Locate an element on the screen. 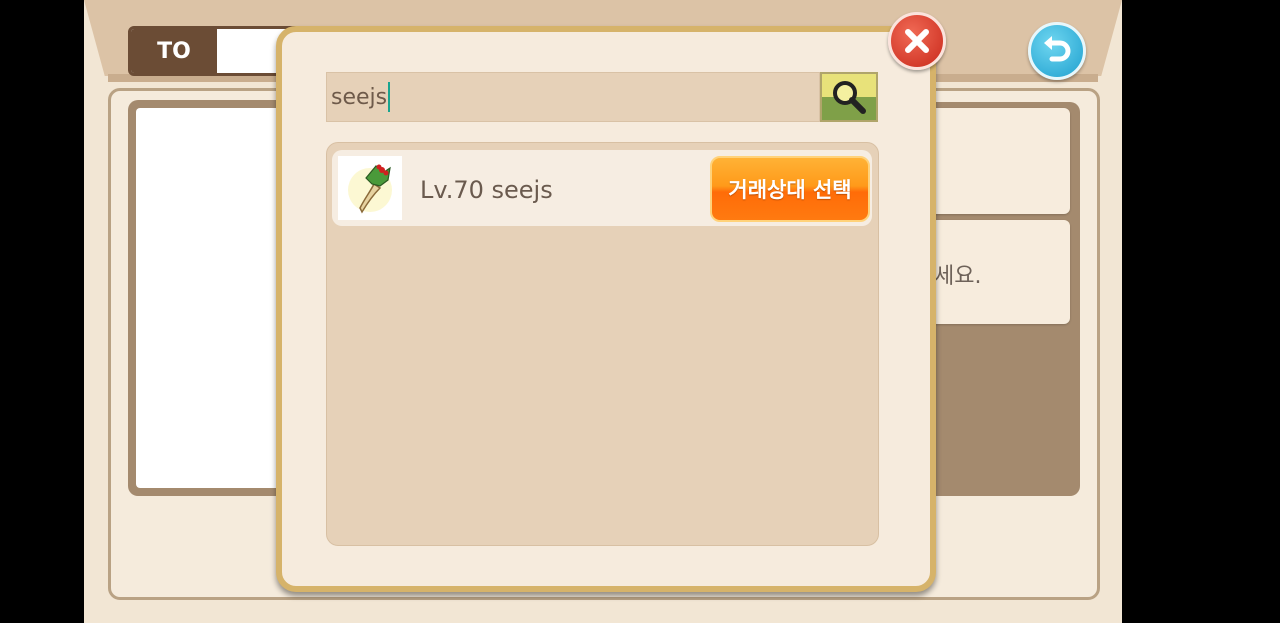  magnifier-icon is located at coordinates (849, 97).